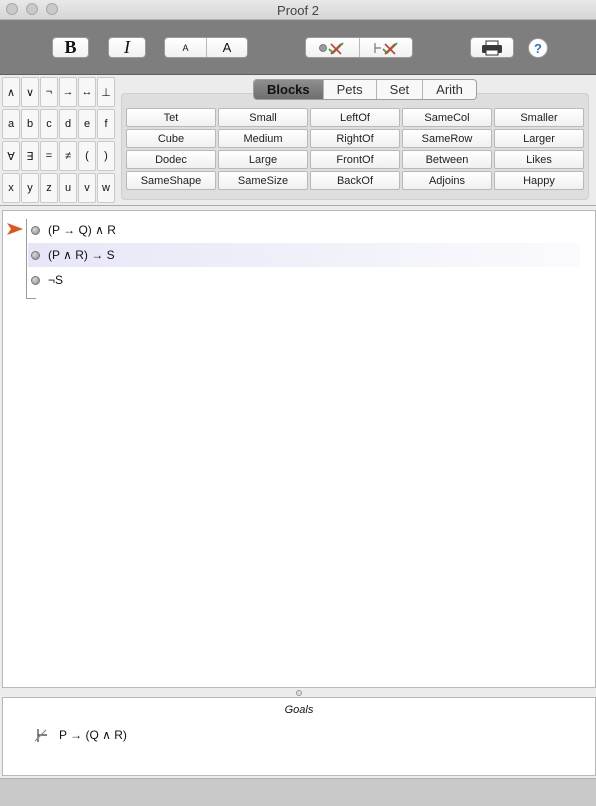  I want to click on symbol-button: u, so click(68, 188).